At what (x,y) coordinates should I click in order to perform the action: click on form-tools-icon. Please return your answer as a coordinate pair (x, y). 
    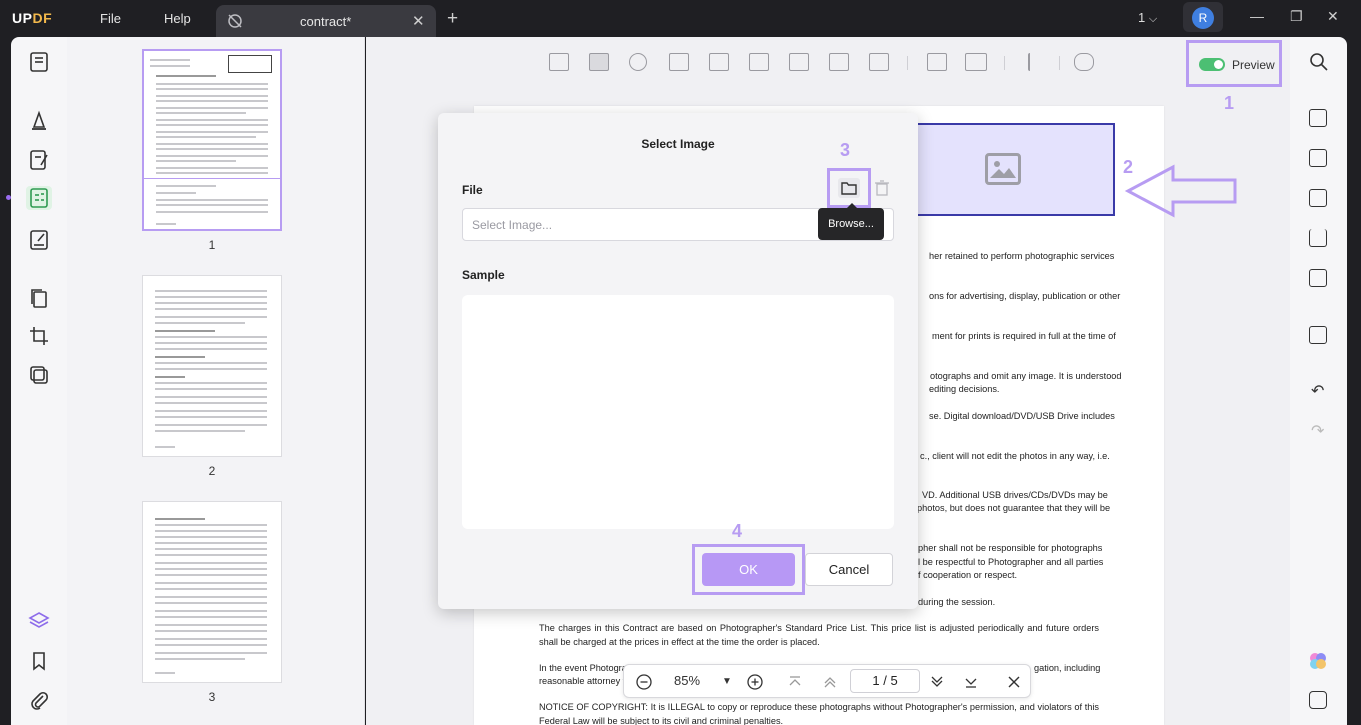
    Looking at the image, I should click on (1084, 62).